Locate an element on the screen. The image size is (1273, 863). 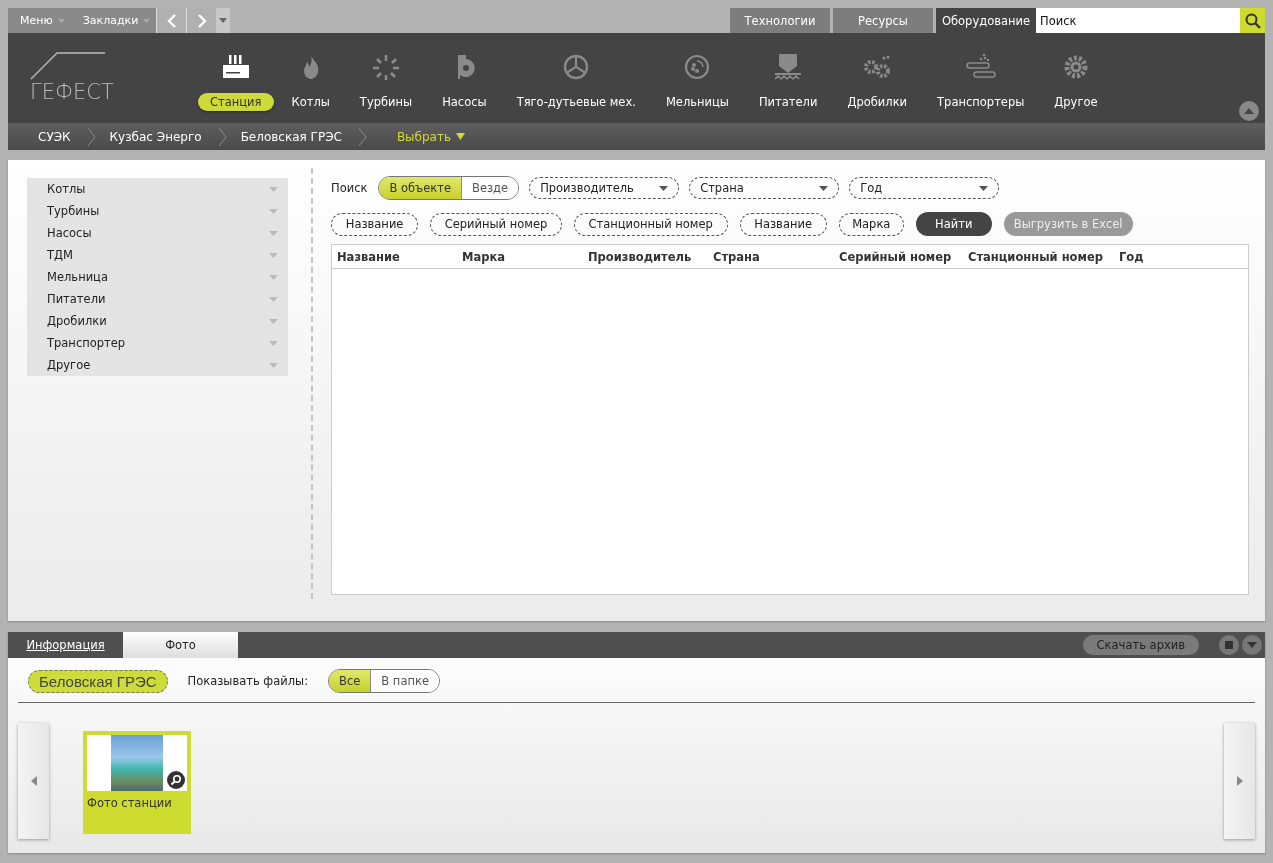
arrow-right-icon is located at coordinates (1239, 781).